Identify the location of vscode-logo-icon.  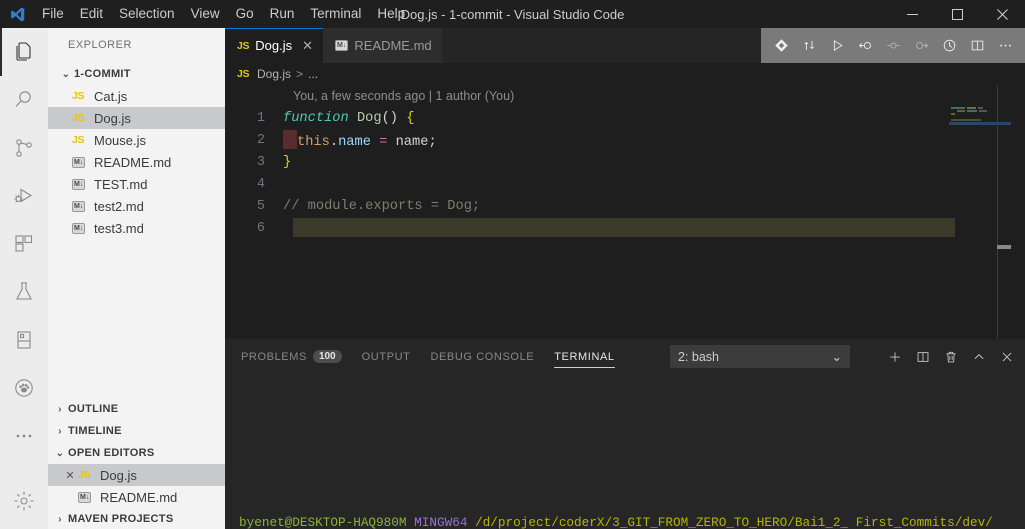
(17, 14).